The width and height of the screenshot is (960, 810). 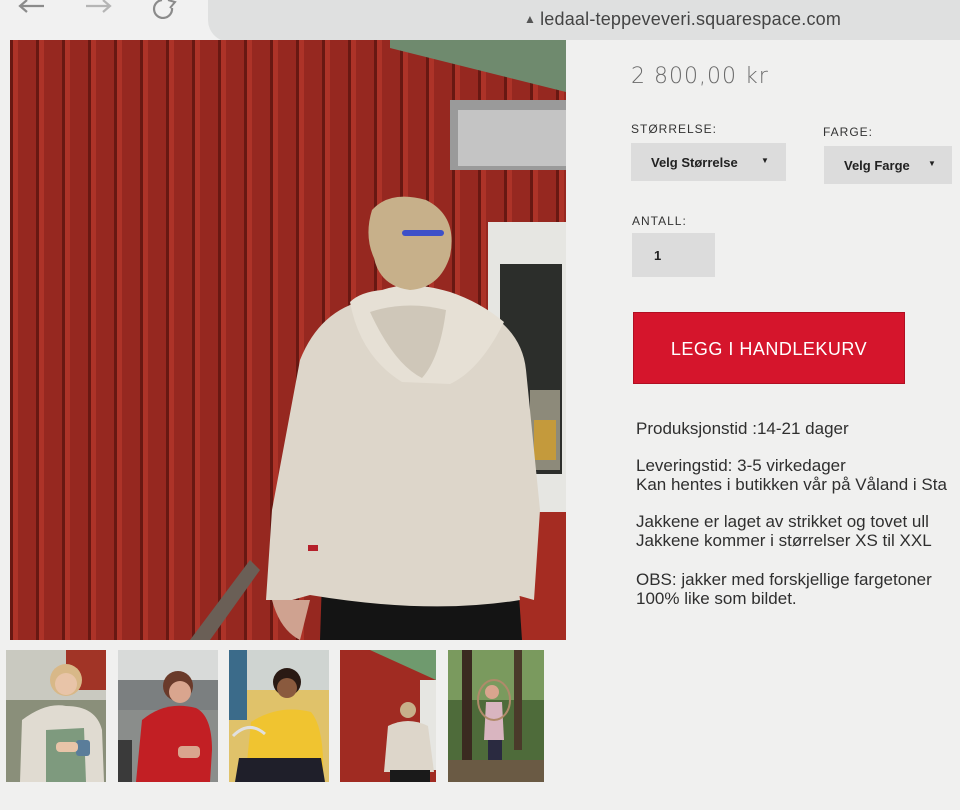 What do you see at coordinates (496, 716) in the screenshot?
I see `thumb-person-forest` at bounding box center [496, 716].